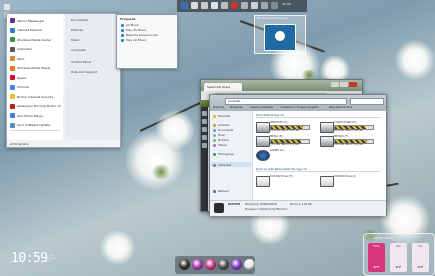 The image size is (435, 276). Describe the element at coordinates (220, 145) in the screenshot. I see `nav-item-videos: Videos` at that location.